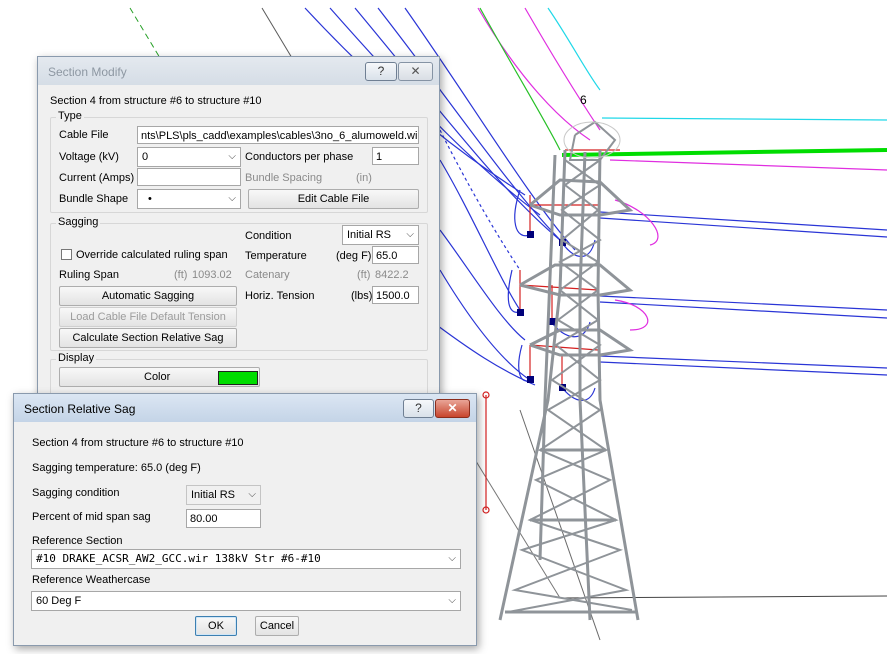  I want to click on ok-button: OK, so click(216, 626).